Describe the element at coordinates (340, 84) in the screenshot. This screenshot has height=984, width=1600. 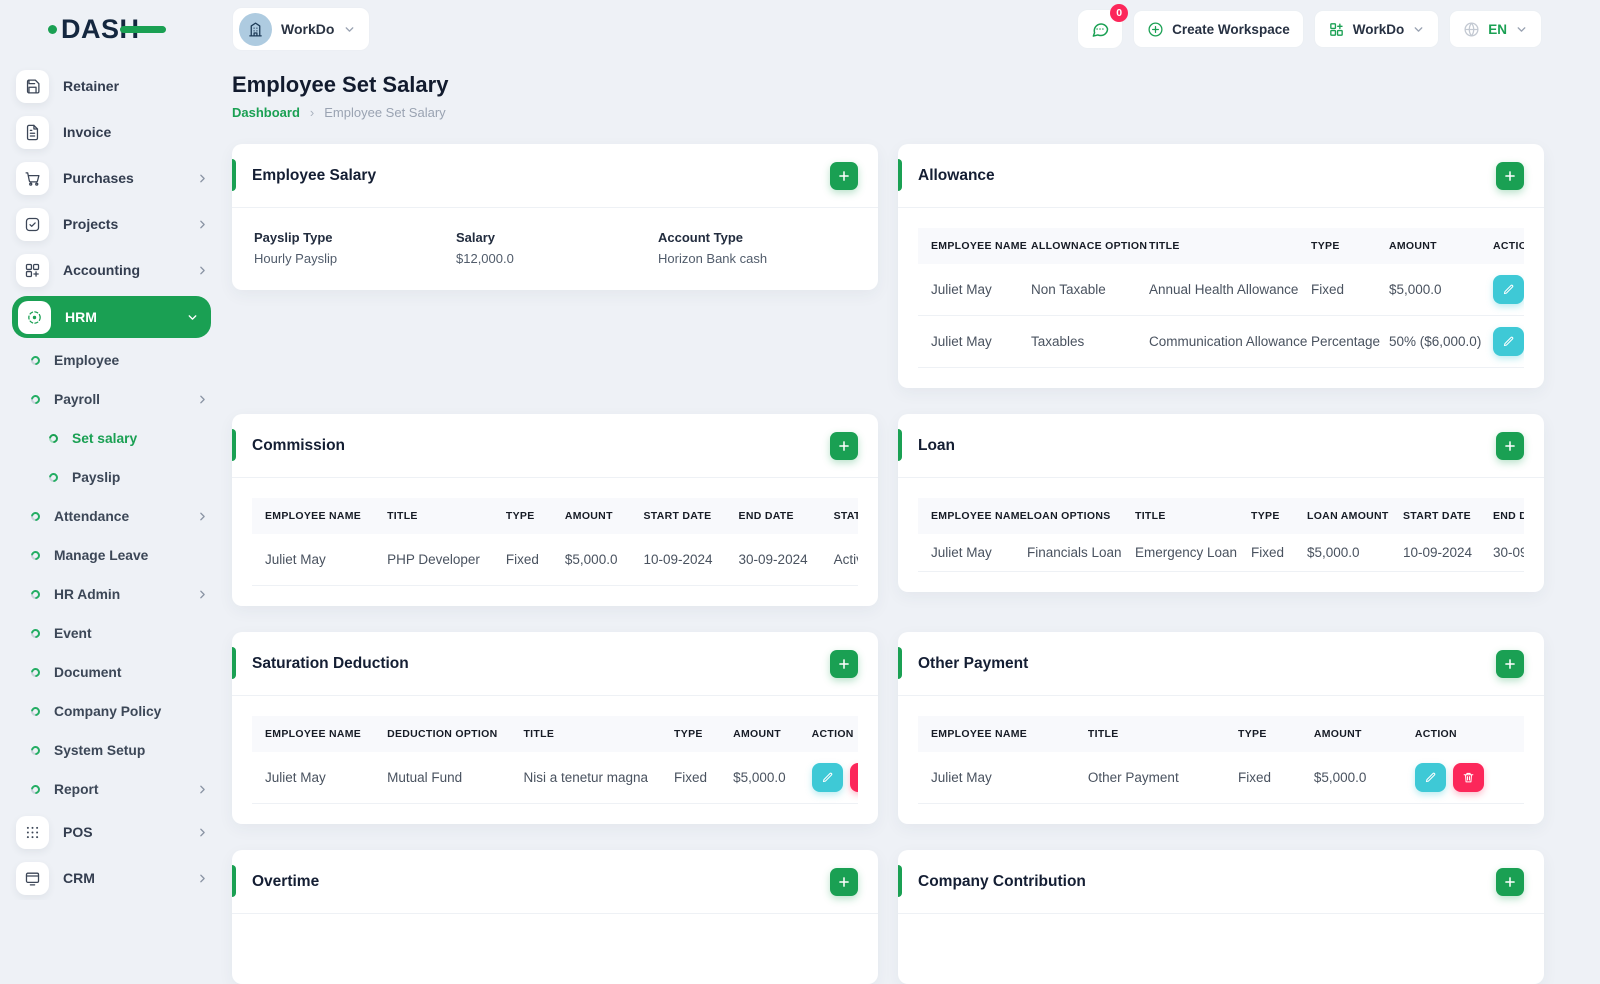
I see `page-title: Employee Set Salary` at that location.